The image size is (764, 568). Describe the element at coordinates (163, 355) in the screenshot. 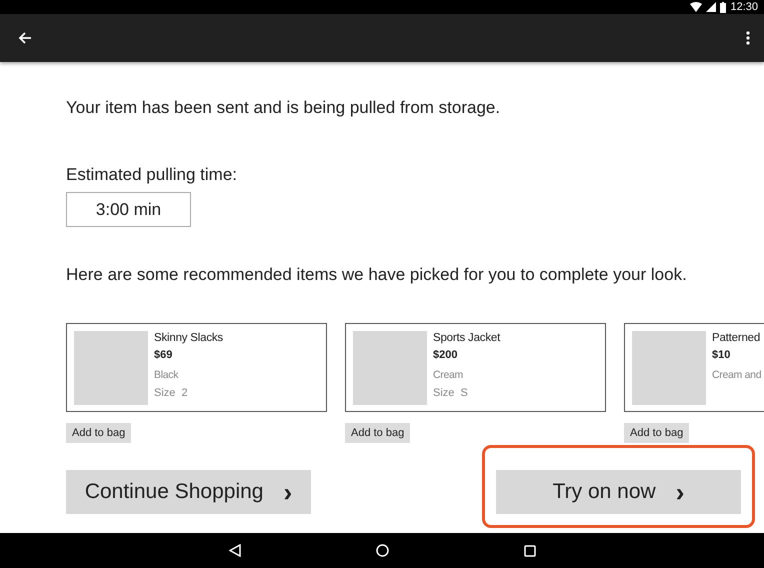

I see `product-price: $69` at that location.